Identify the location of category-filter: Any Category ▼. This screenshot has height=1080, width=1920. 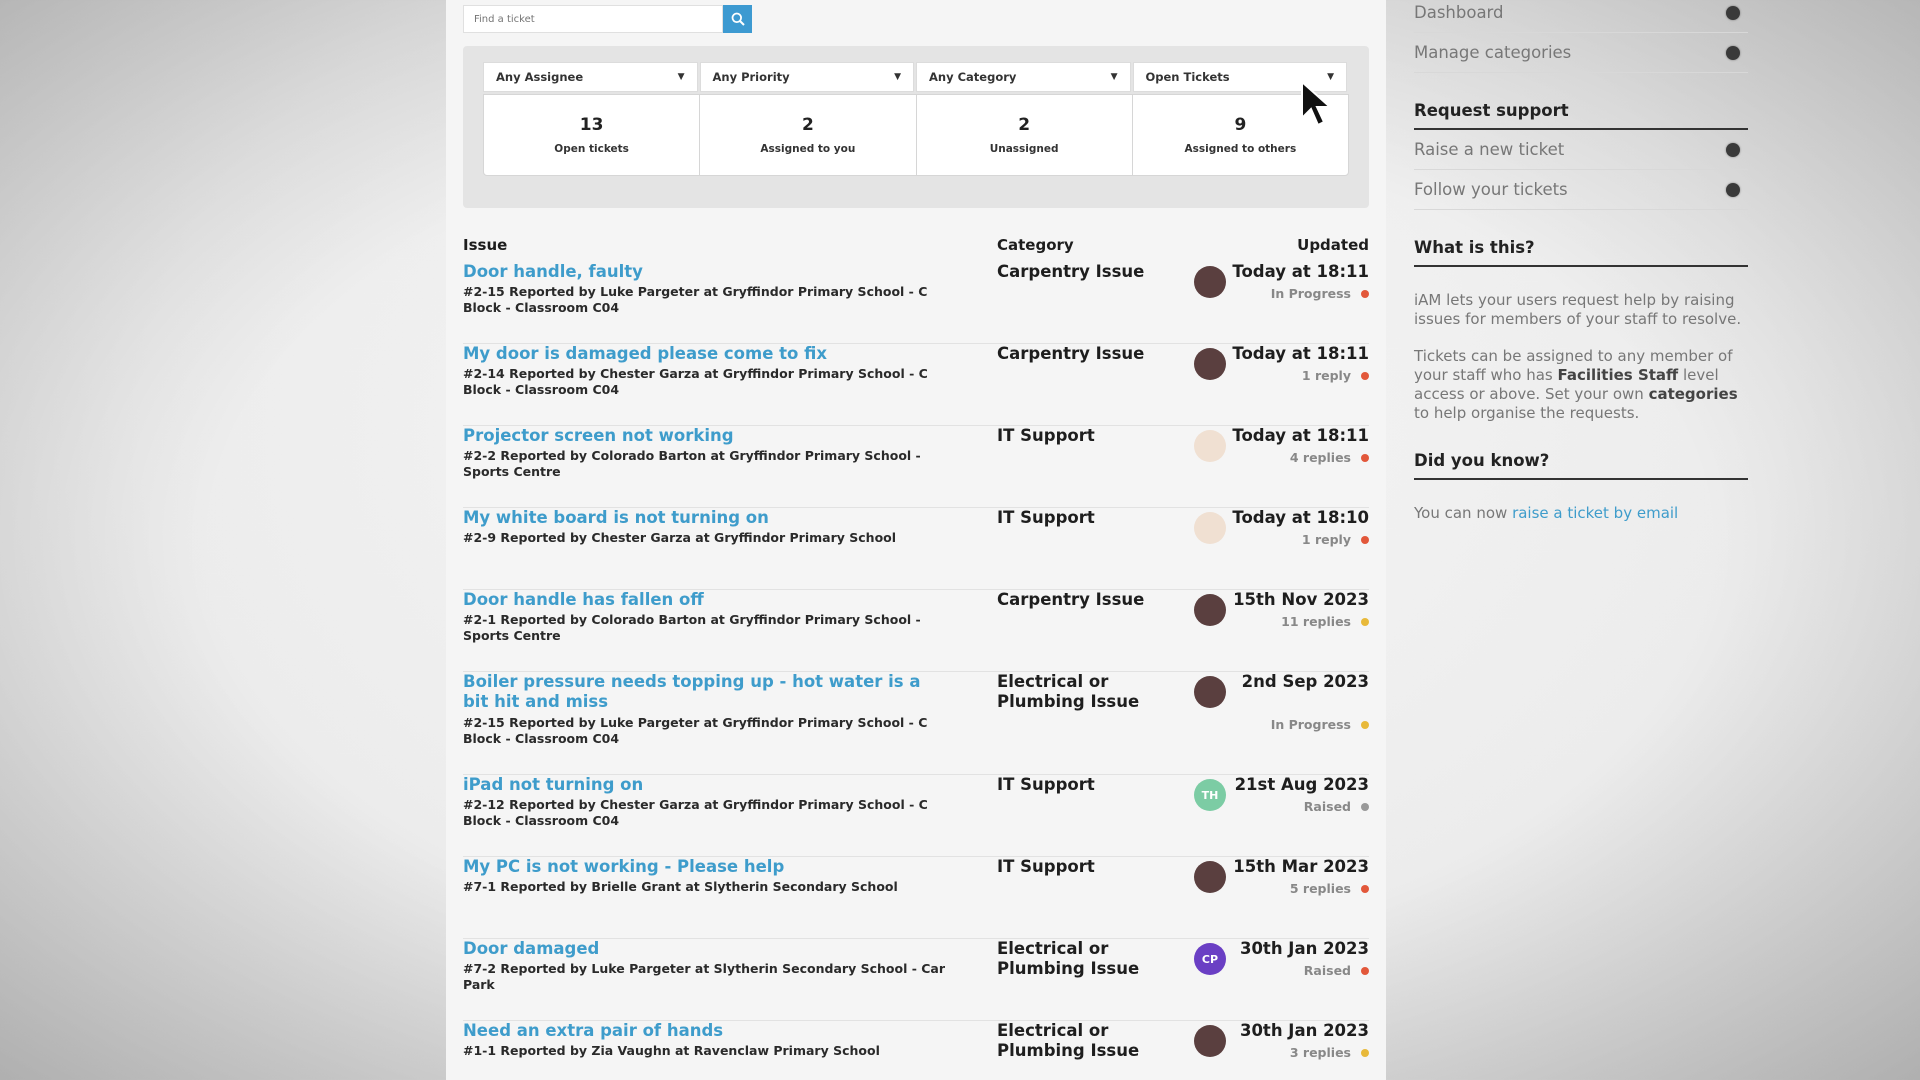
(1023, 77).